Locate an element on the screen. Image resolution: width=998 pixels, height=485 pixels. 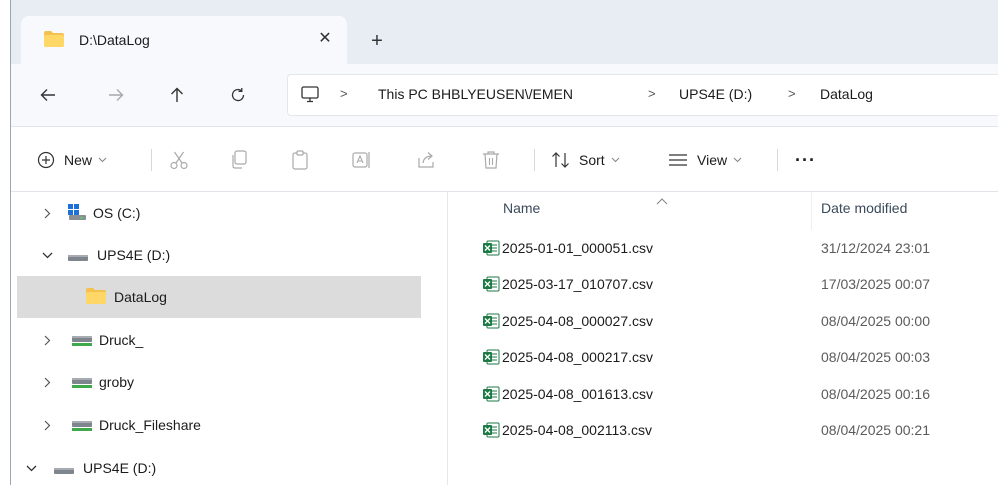
command-bar: New Sort View ··· is located at coordinates (504, 159).